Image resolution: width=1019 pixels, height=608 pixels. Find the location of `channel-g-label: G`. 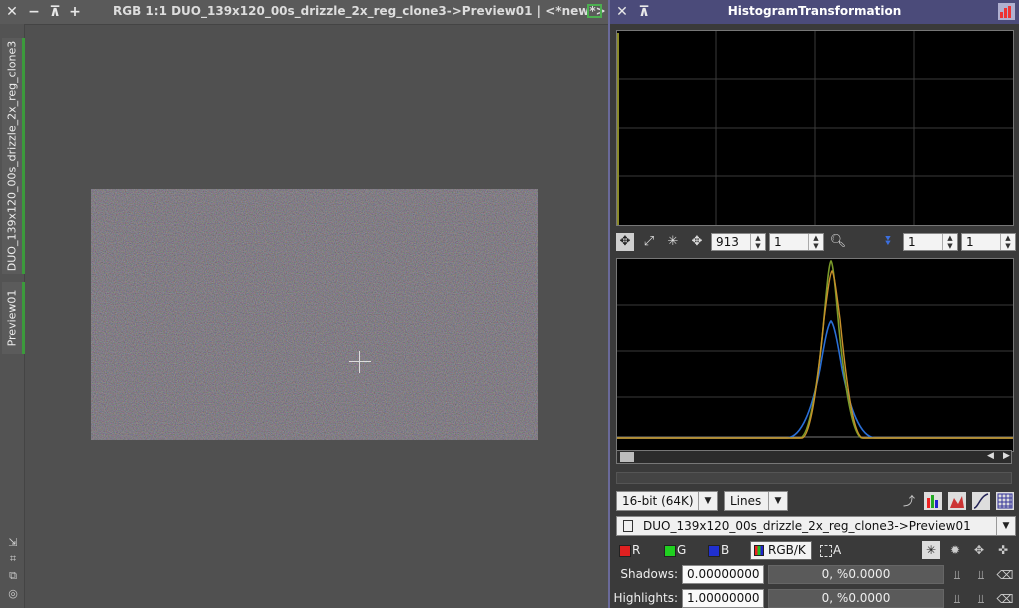

channel-g-label: G is located at coordinates (681, 550).